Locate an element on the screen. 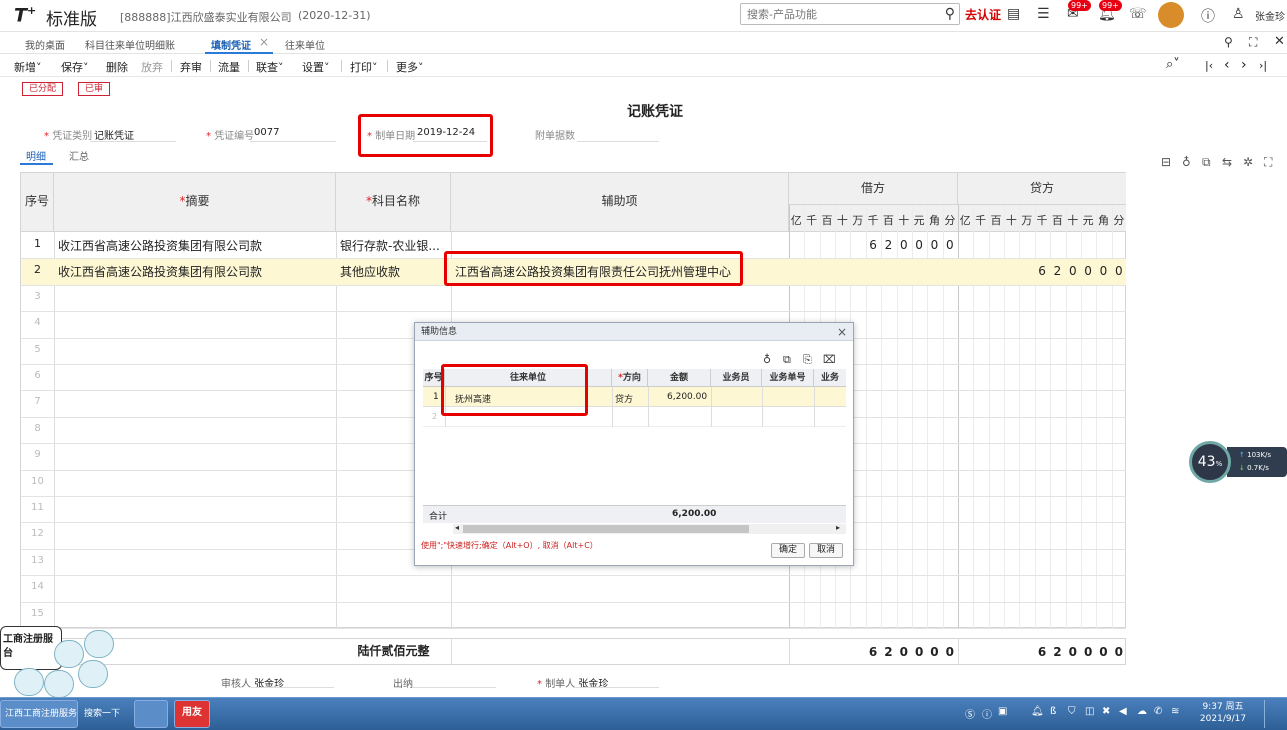 This screenshot has width=1287, height=730. expand-icon: ⛶ is located at coordinates (1268, 162).